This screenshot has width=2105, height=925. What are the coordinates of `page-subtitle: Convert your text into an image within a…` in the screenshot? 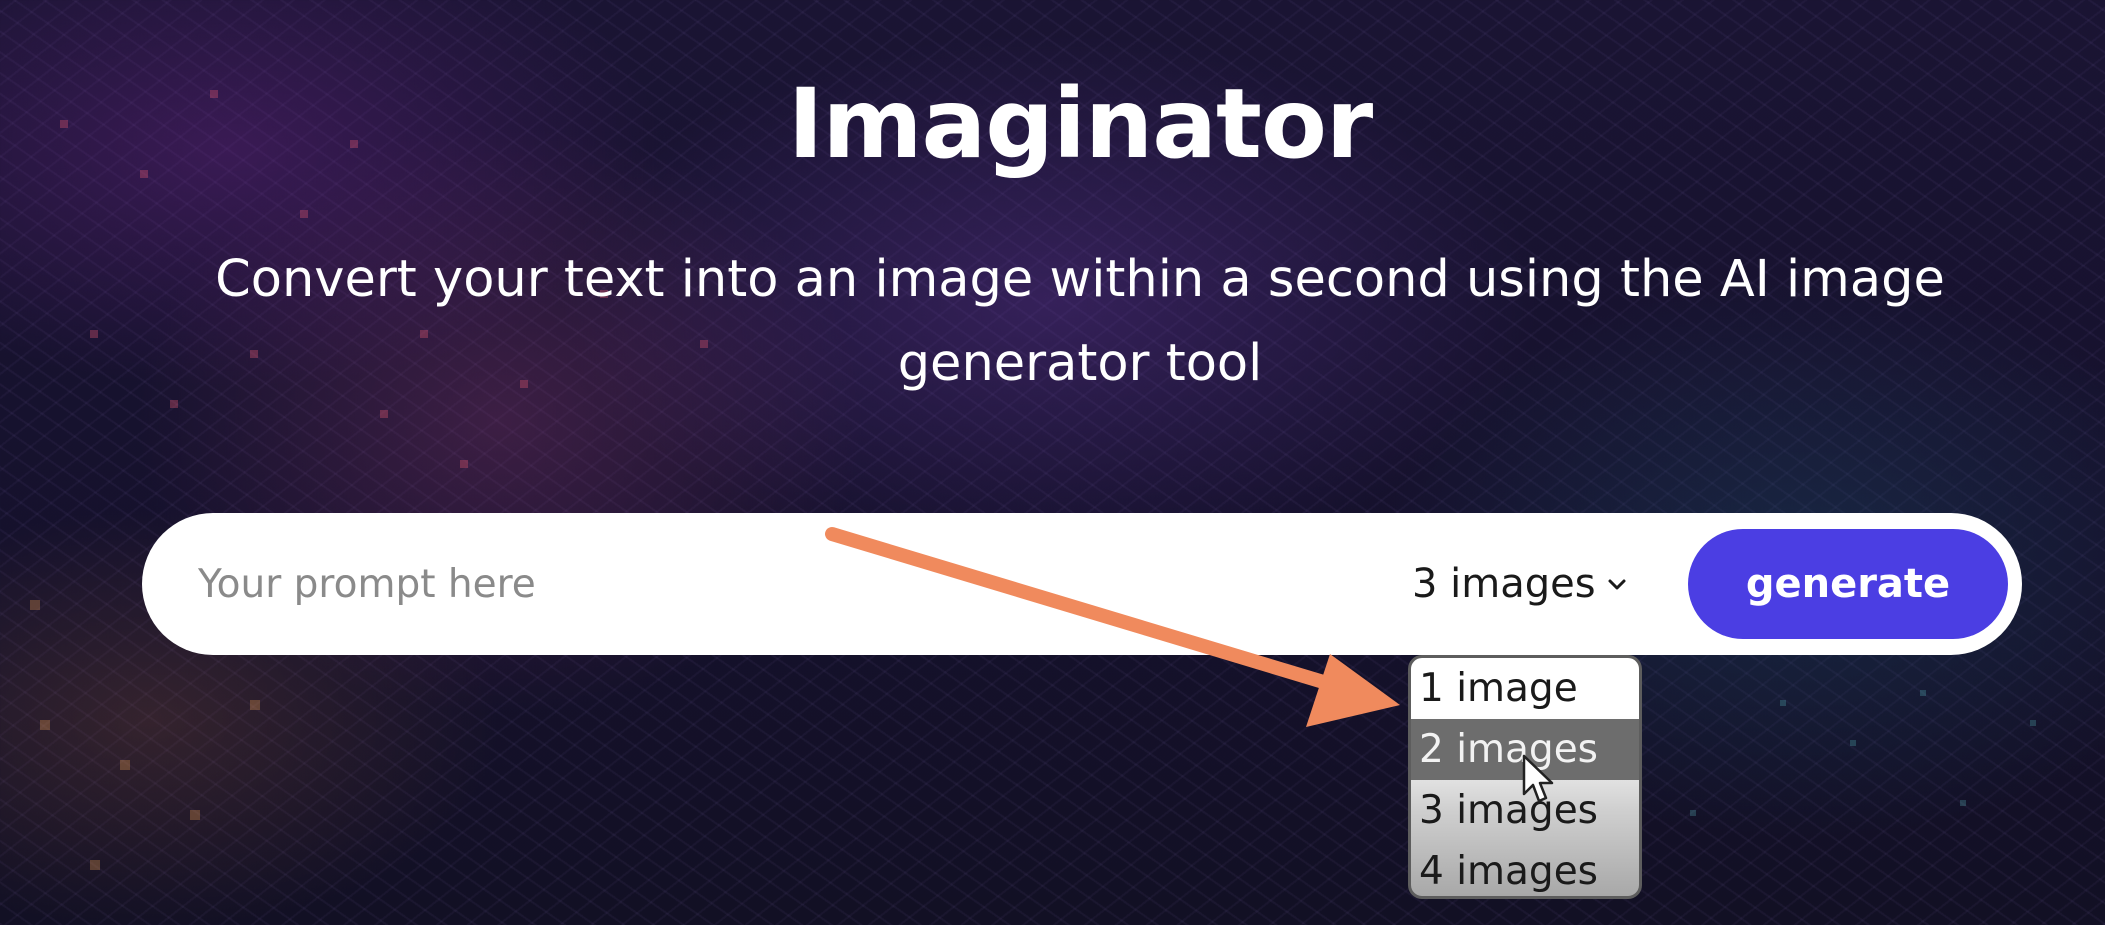 It's located at (1080, 321).